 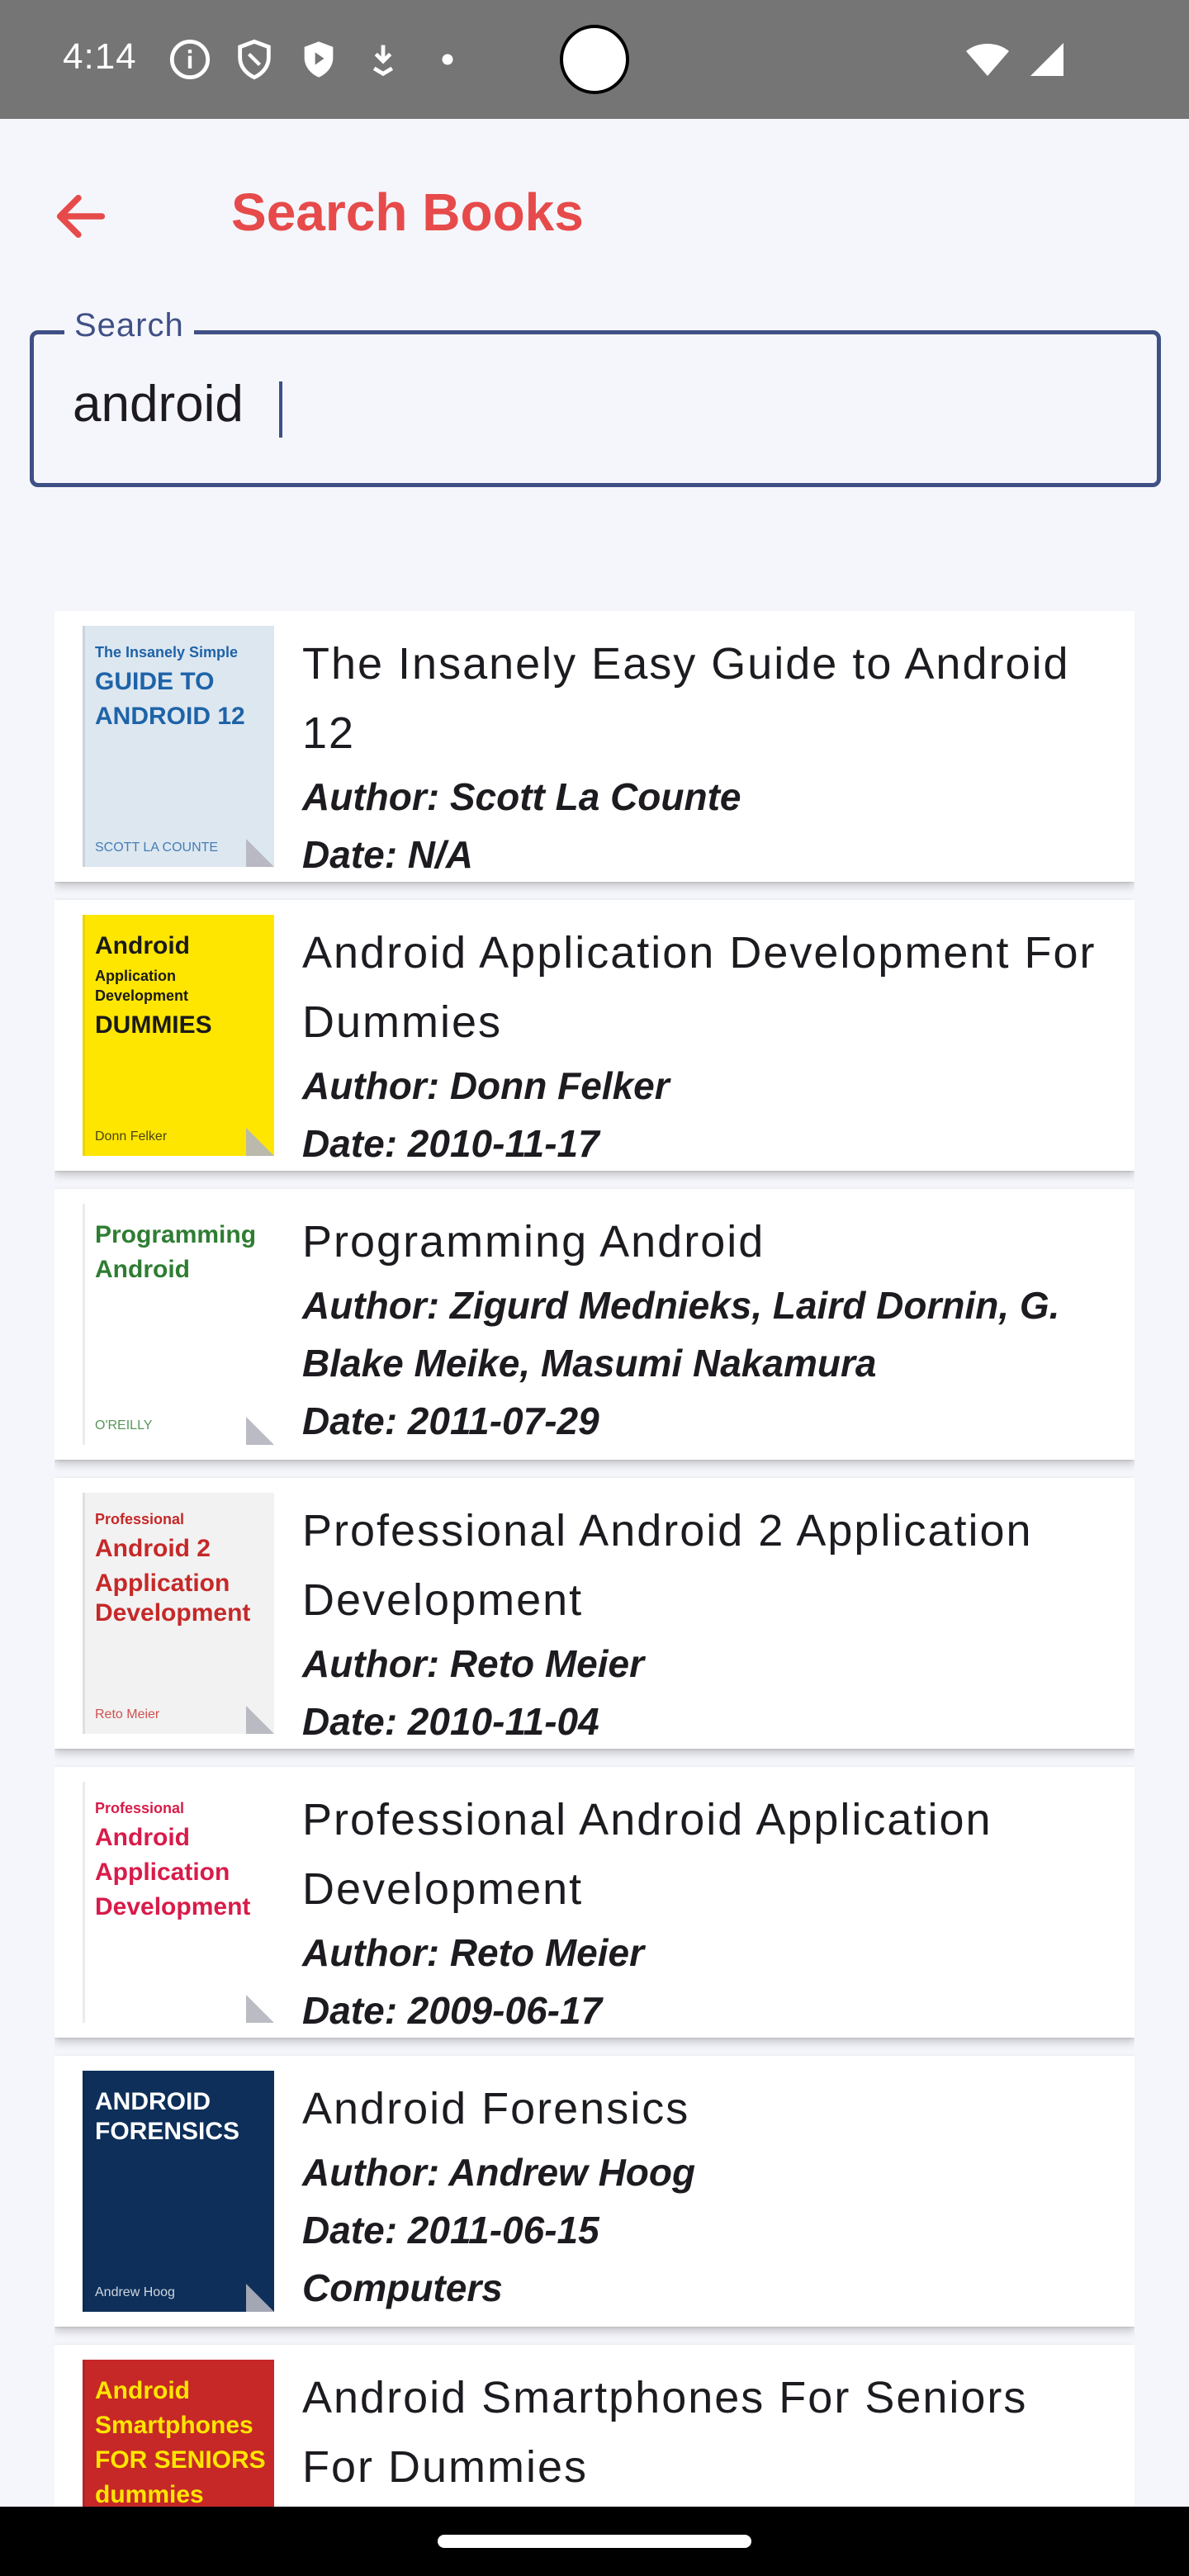 I want to click on app-bar: Search Books, so click(x=594, y=211).